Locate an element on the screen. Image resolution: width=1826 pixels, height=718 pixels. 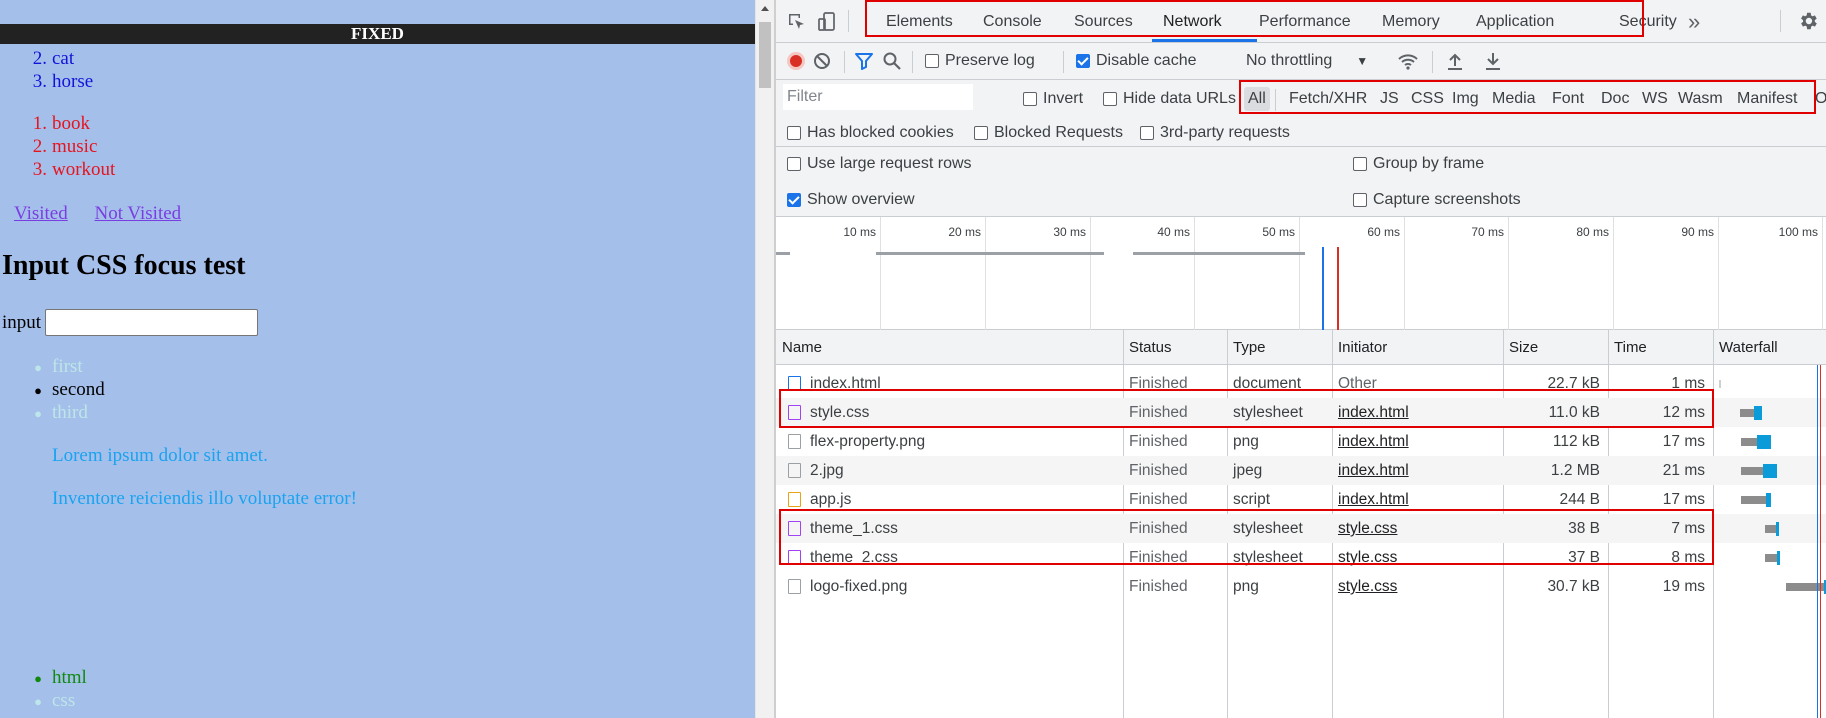
capture-screenshots-checkbox is located at coordinates (1360, 200).